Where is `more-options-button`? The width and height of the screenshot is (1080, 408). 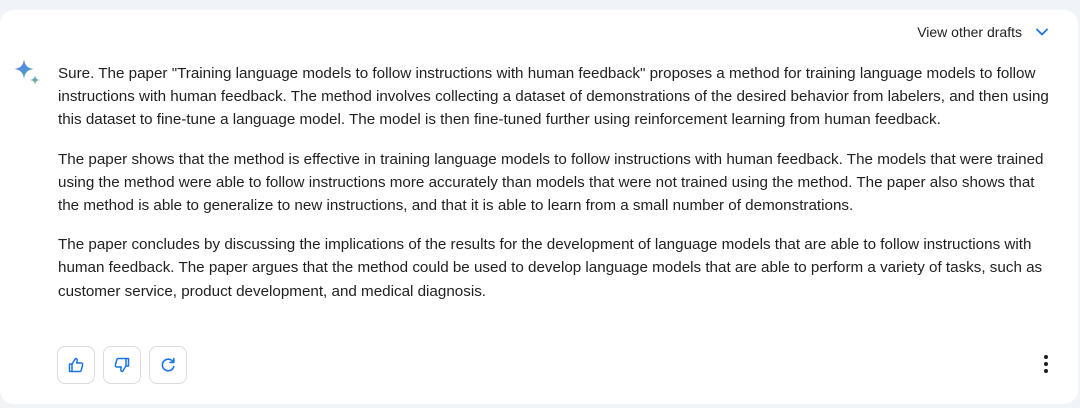
more-options-button is located at coordinates (1046, 366).